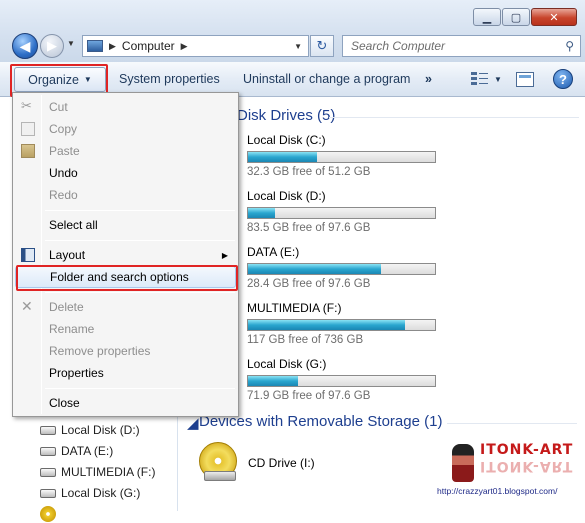  I want to click on address-dropdown-icon: ▼, so click(298, 46).